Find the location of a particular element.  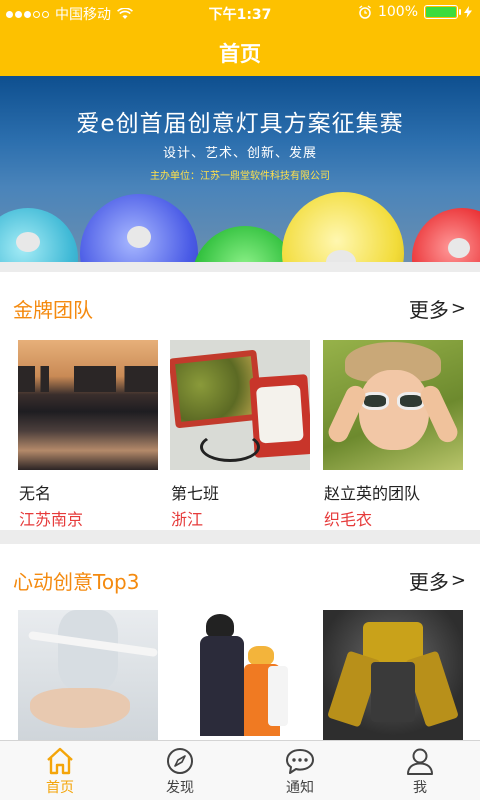

idea-thumbnail-hand-lamp is located at coordinates (88, 675).